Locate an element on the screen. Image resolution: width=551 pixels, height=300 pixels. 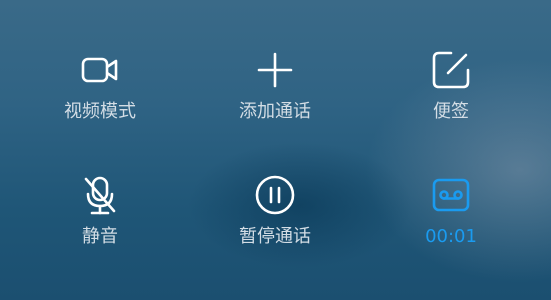
record-button: 00:01 is located at coordinates (451, 230).